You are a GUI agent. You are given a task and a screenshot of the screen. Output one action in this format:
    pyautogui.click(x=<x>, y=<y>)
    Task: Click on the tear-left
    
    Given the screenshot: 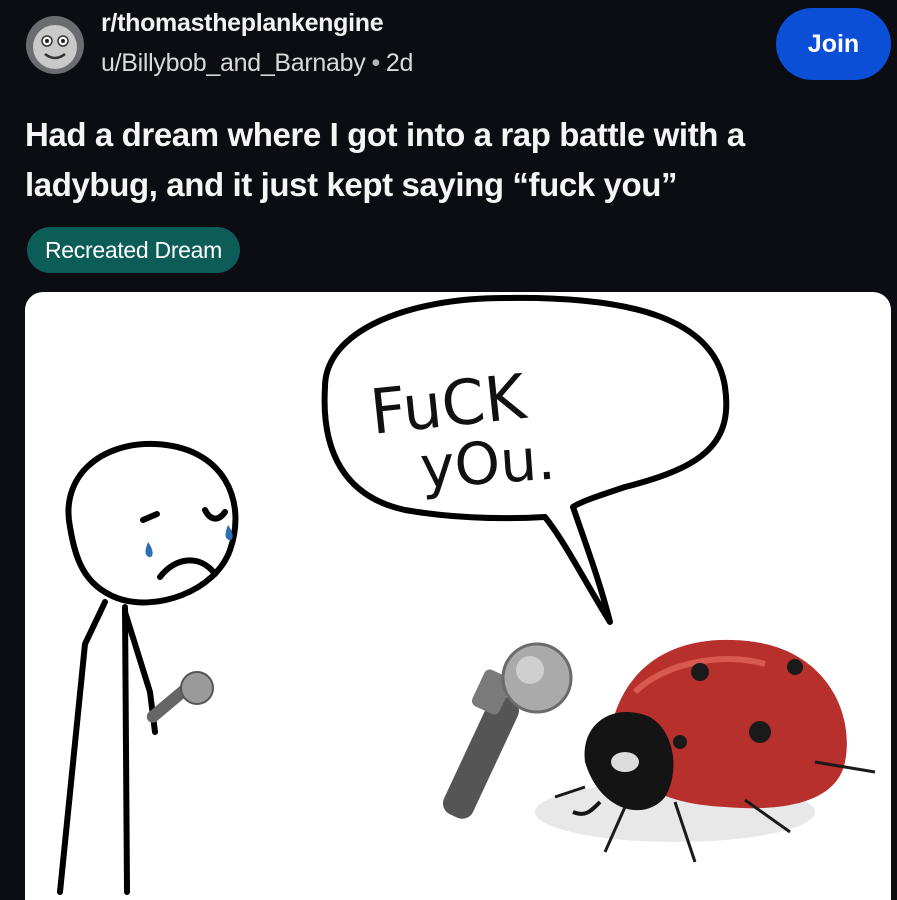 What is the action you would take?
    pyautogui.click(x=149, y=550)
    